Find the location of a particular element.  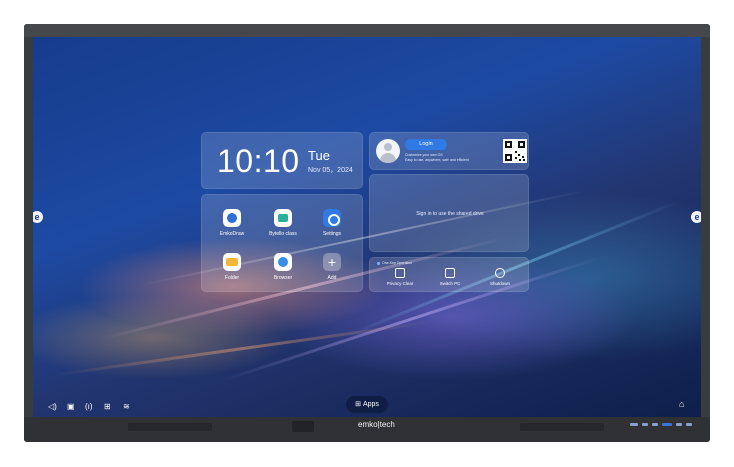

app-label: Folder is located at coordinates (232, 278).